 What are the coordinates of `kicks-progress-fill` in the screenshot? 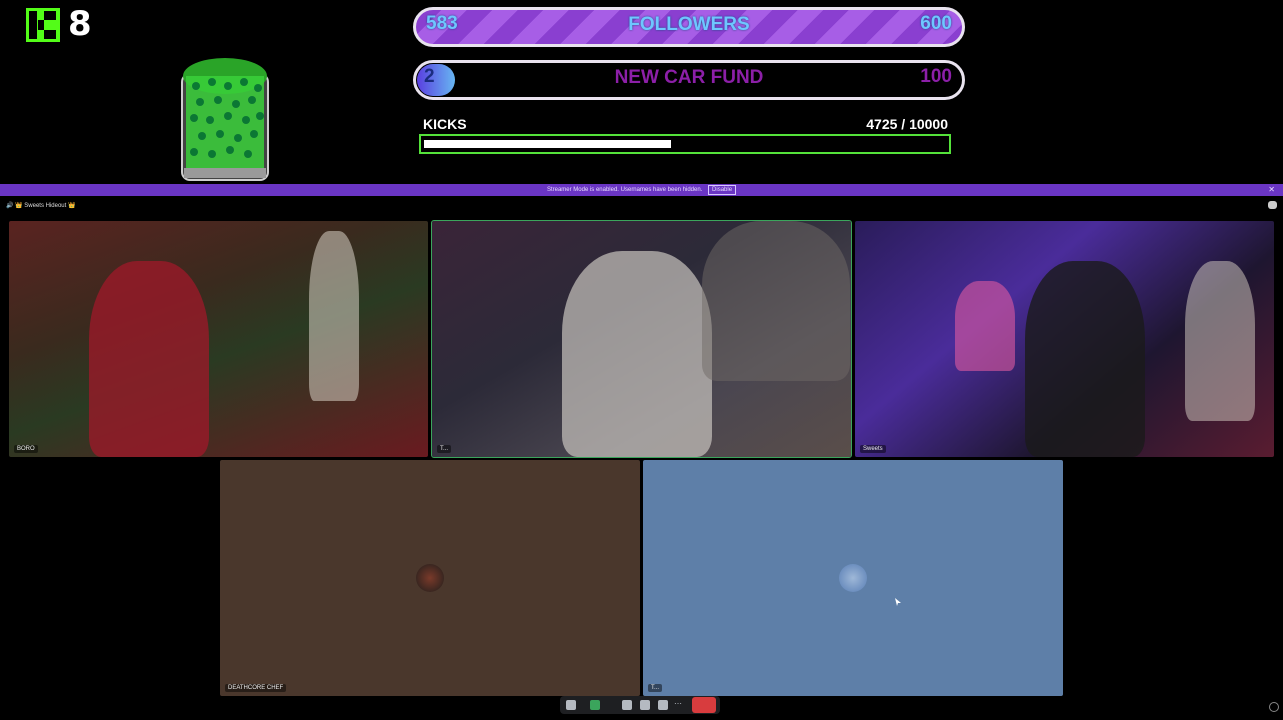 It's located at (547, 144).